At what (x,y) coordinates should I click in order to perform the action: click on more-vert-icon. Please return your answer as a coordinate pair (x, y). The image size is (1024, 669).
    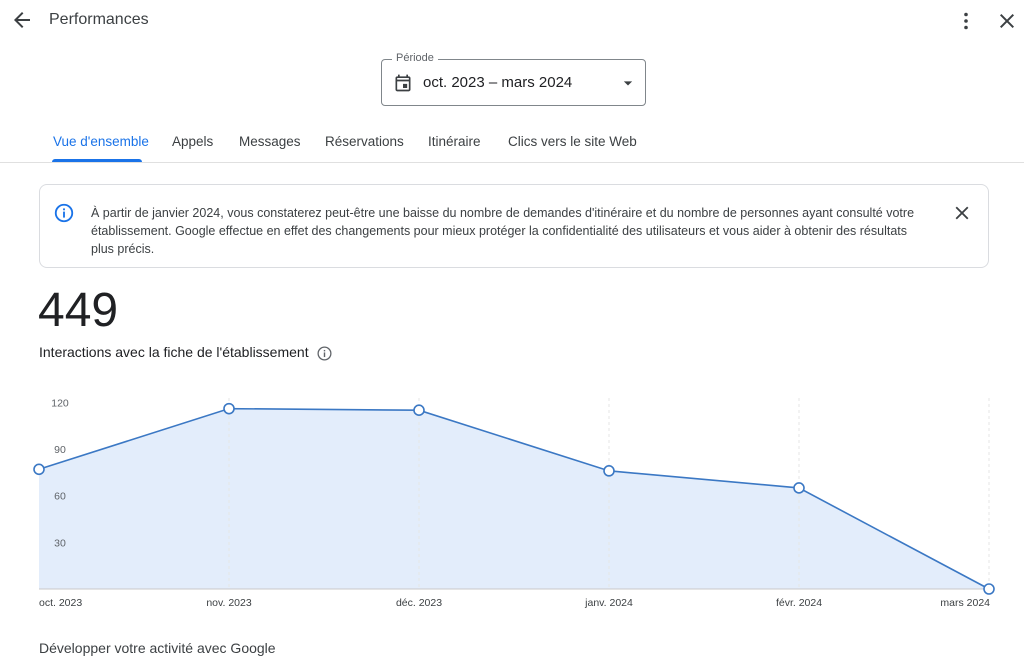
    Looking at the image, I should click on (966, 21).